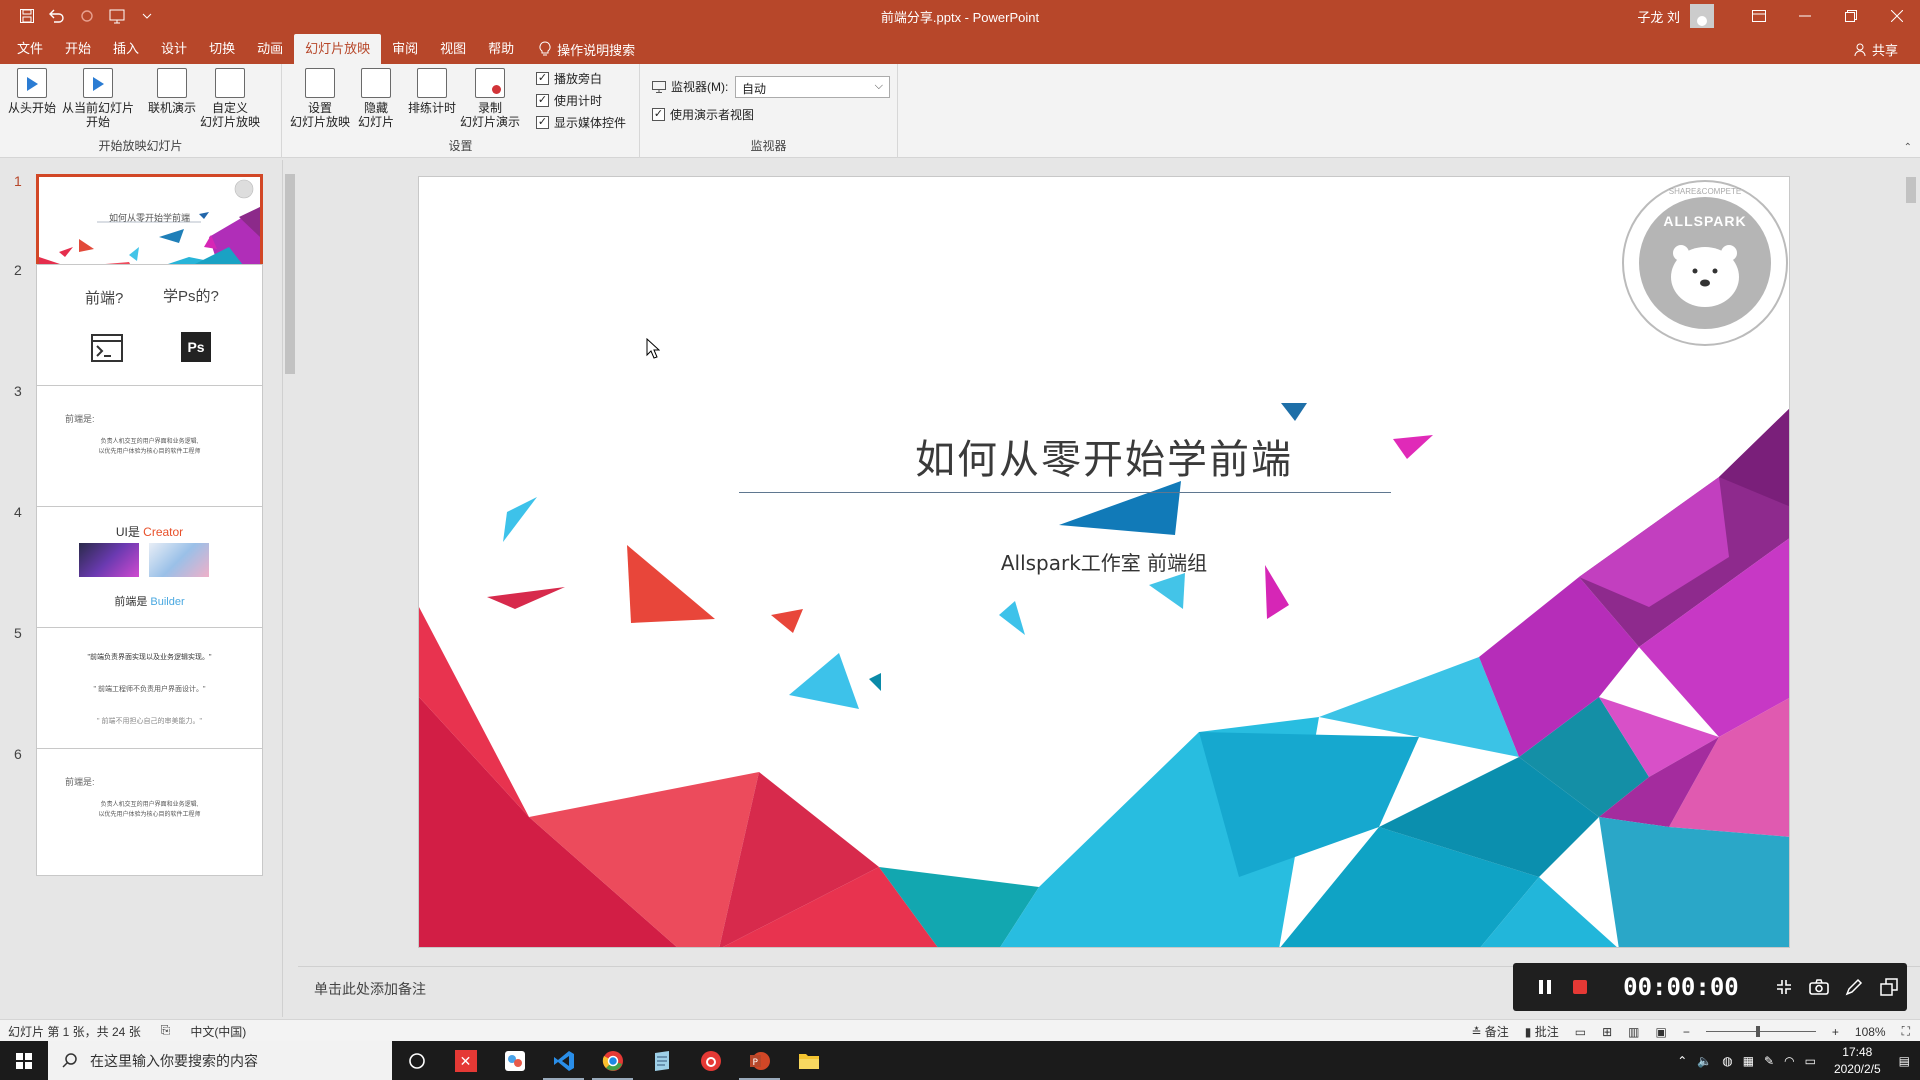  What do you see at coordinates (126, 49) in the screenshot?
I see `tab-insert: 插入` at bounding box center [126, 49].